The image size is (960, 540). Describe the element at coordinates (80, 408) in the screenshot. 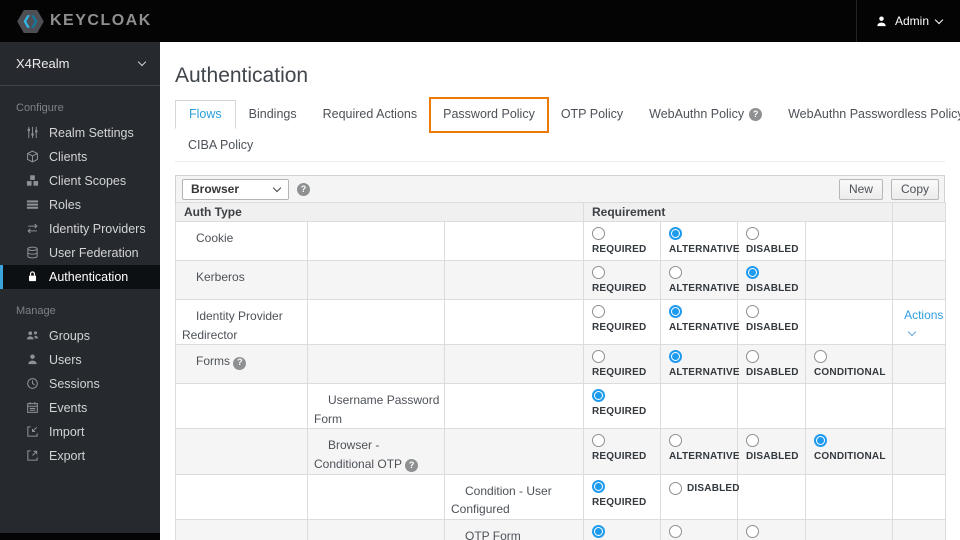

I see `sidebar-item-events: Events` at that location.